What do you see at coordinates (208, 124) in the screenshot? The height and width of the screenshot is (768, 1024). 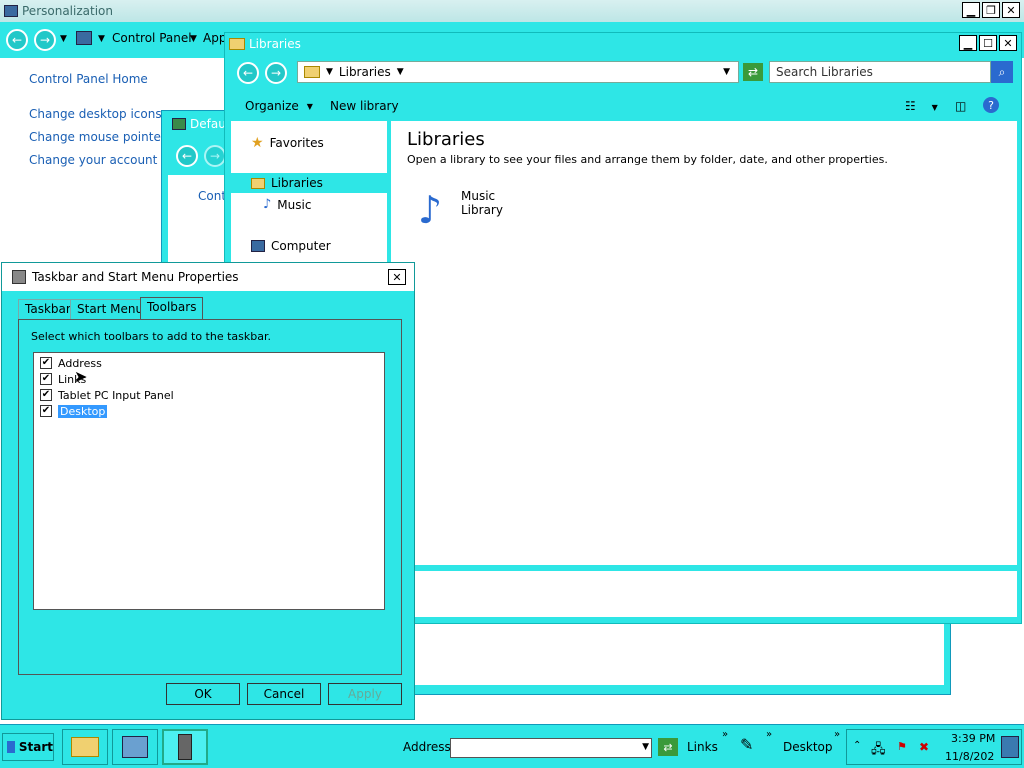 I see `window-title: Defau` at bounding box center [208, 124].